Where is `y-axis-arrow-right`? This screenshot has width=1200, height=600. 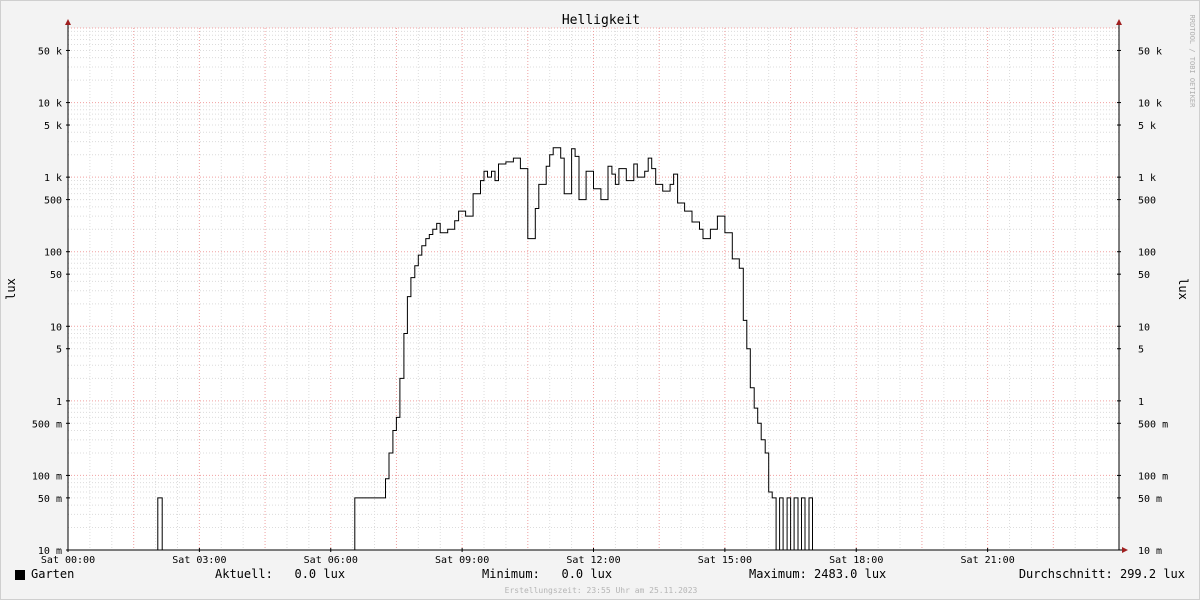
y-axis-arrow-right is located at coordinates (1119, 22).